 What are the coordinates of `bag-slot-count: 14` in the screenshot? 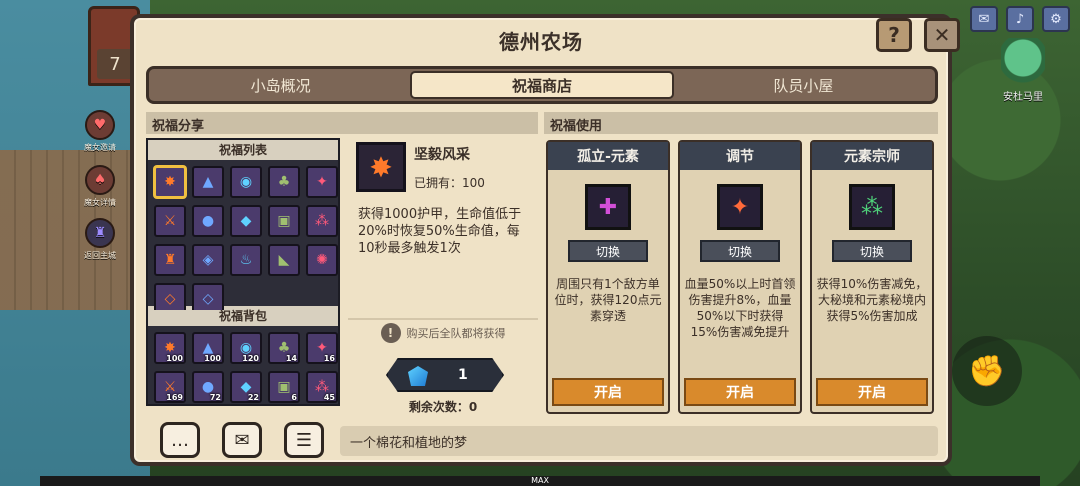 It's located at (291, 358).